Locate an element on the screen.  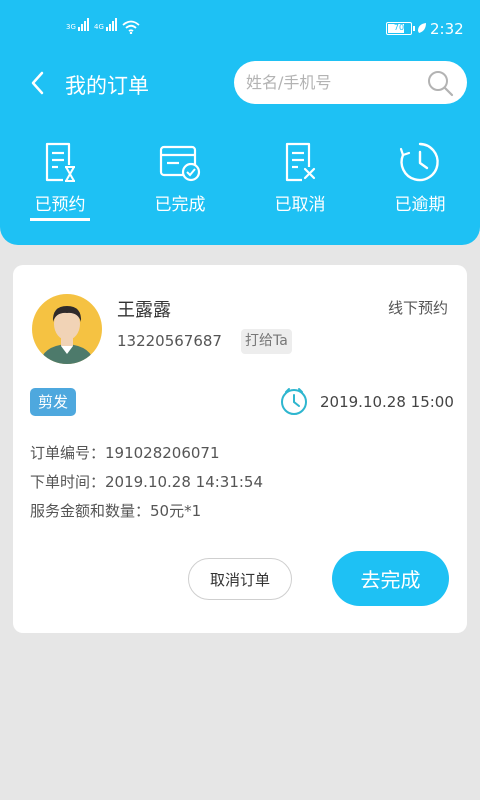
signal-icon: 3G is located at coordinates (77, 24).